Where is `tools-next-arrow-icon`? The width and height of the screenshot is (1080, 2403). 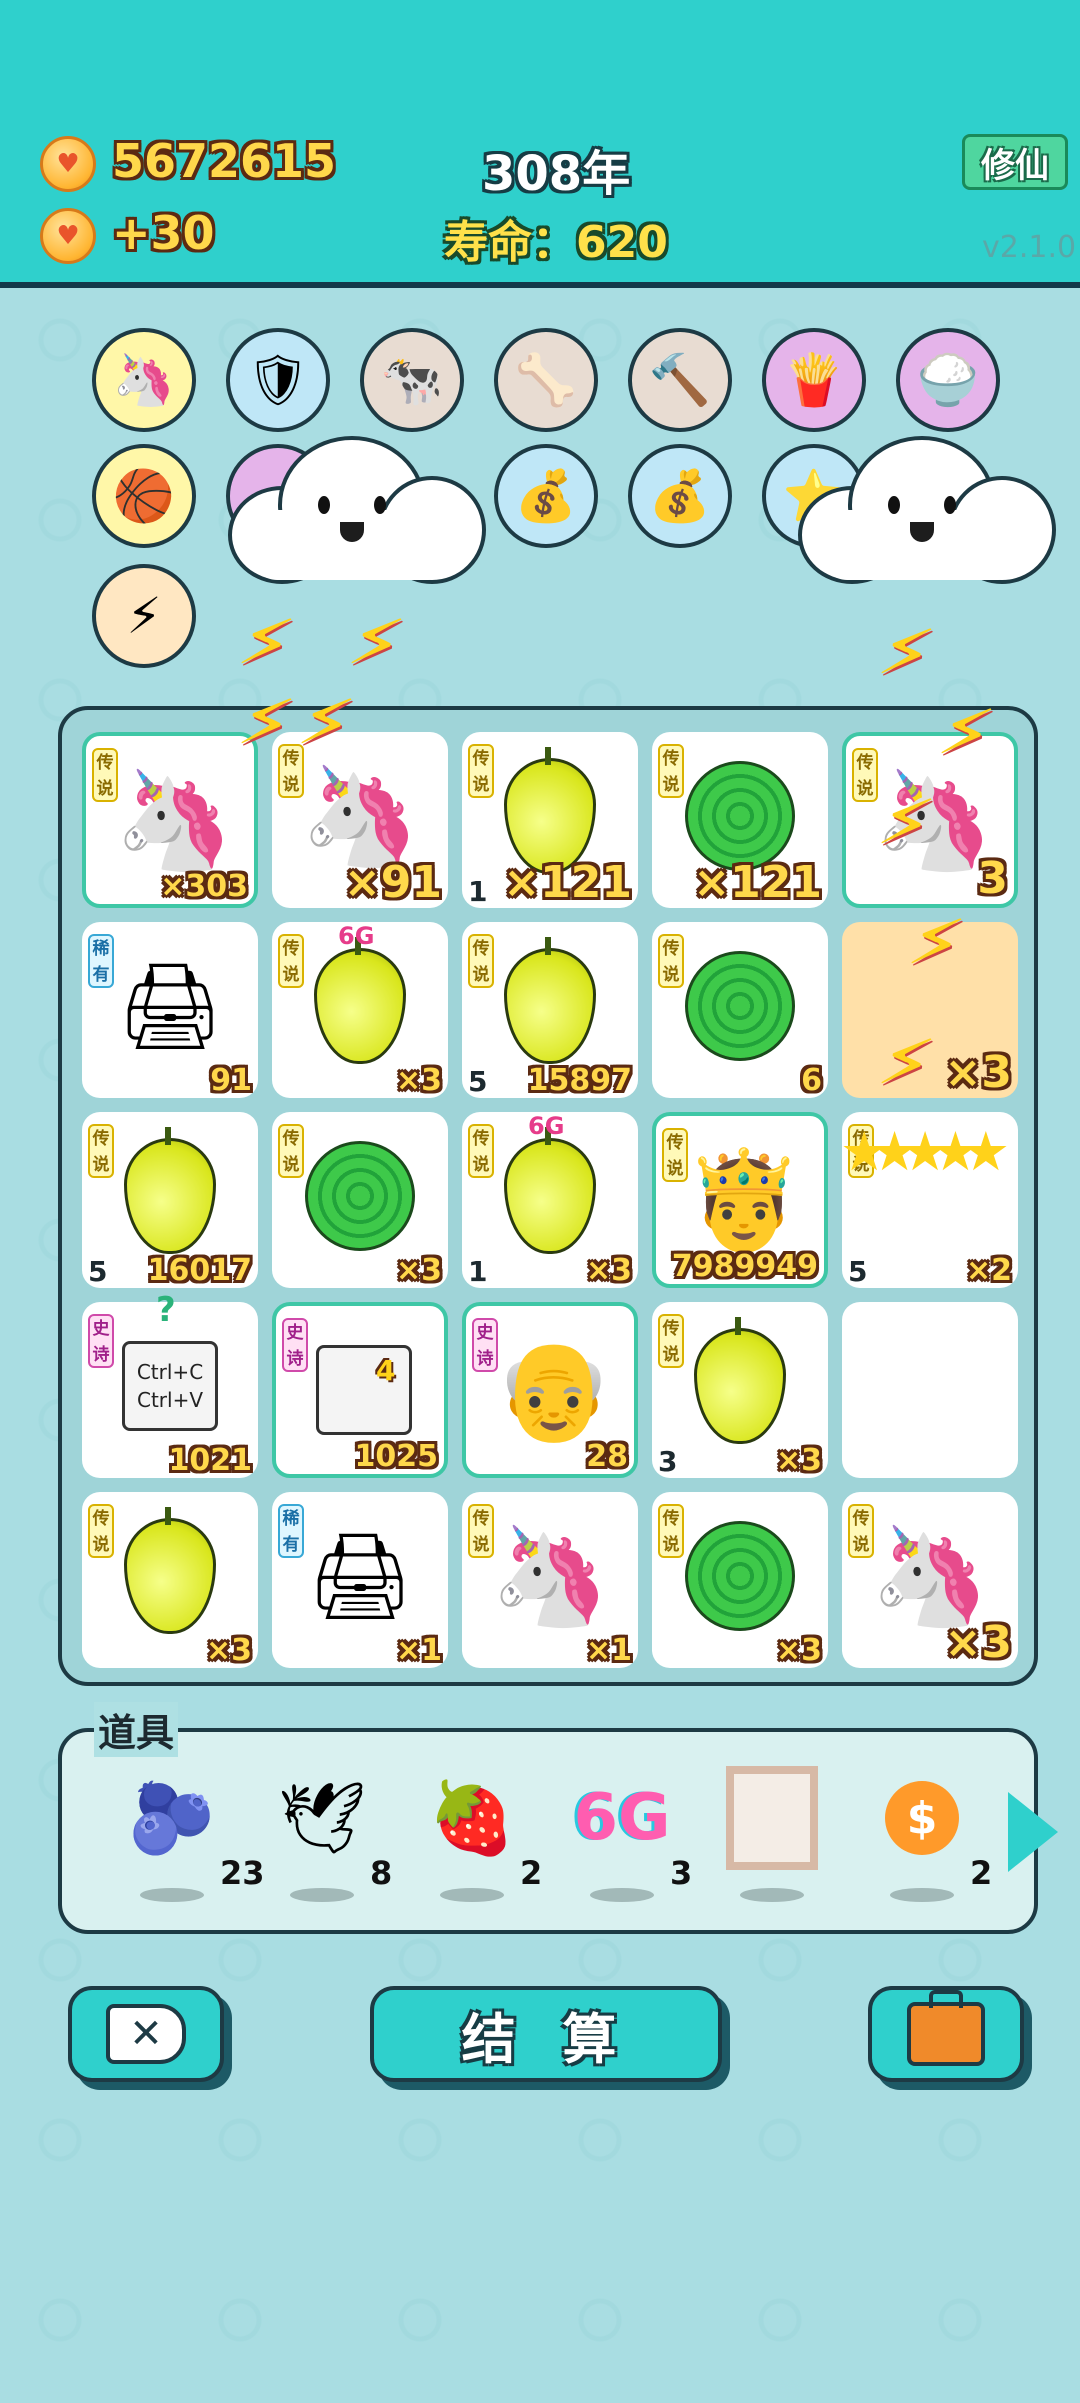
tools-next-arrow-icon is located at coordinates (1033, 1832).